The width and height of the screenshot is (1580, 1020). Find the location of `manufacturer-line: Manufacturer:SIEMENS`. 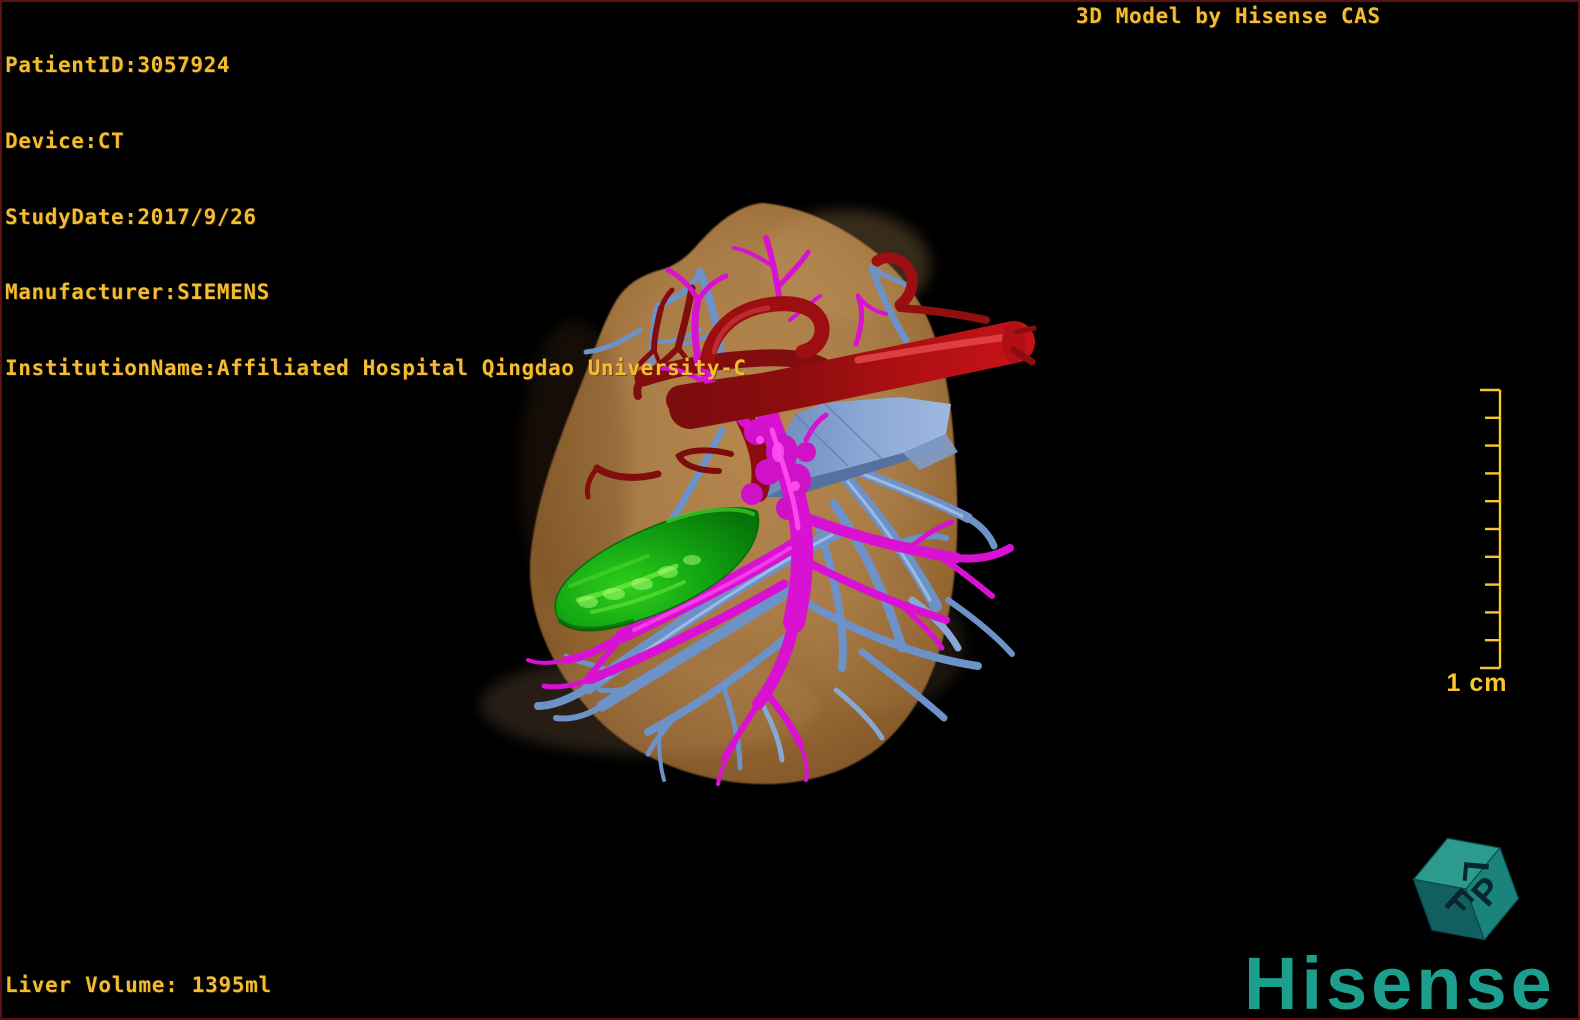

manufacturer-line: Manufacturer:SIEMENS is located at coordinates (137, 292).